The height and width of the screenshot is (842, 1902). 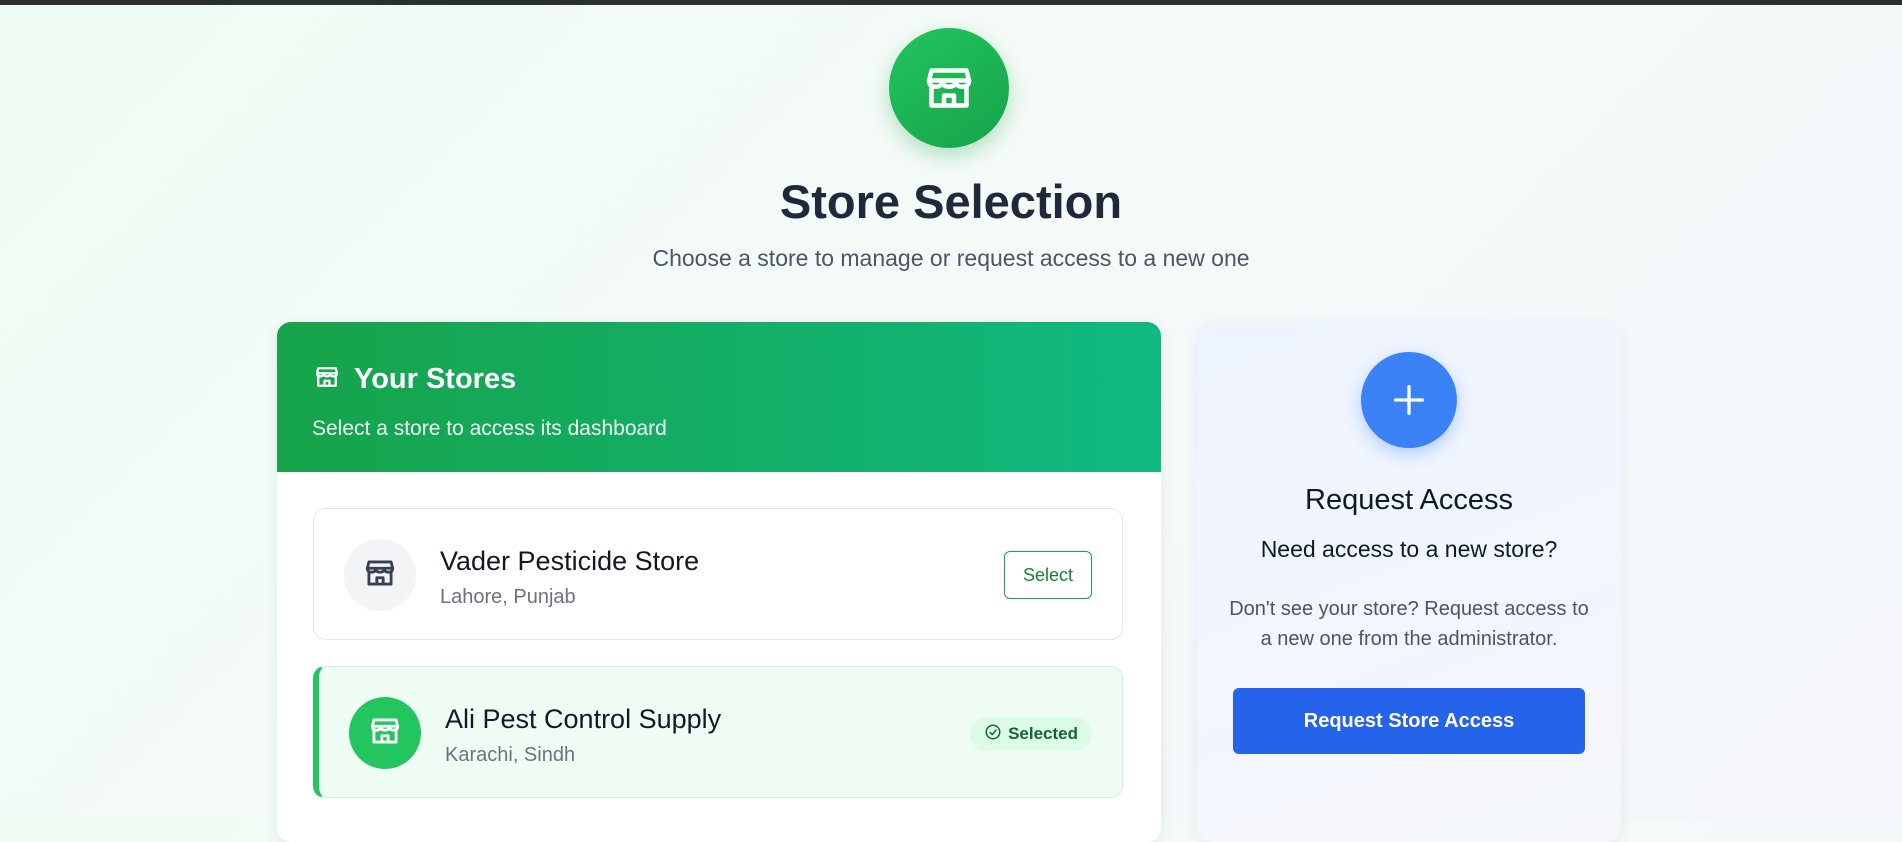 What do you see at coordinates (1409, 400) in the screenshot?
I see `plus-icon` at bounding box center [1409, 400].